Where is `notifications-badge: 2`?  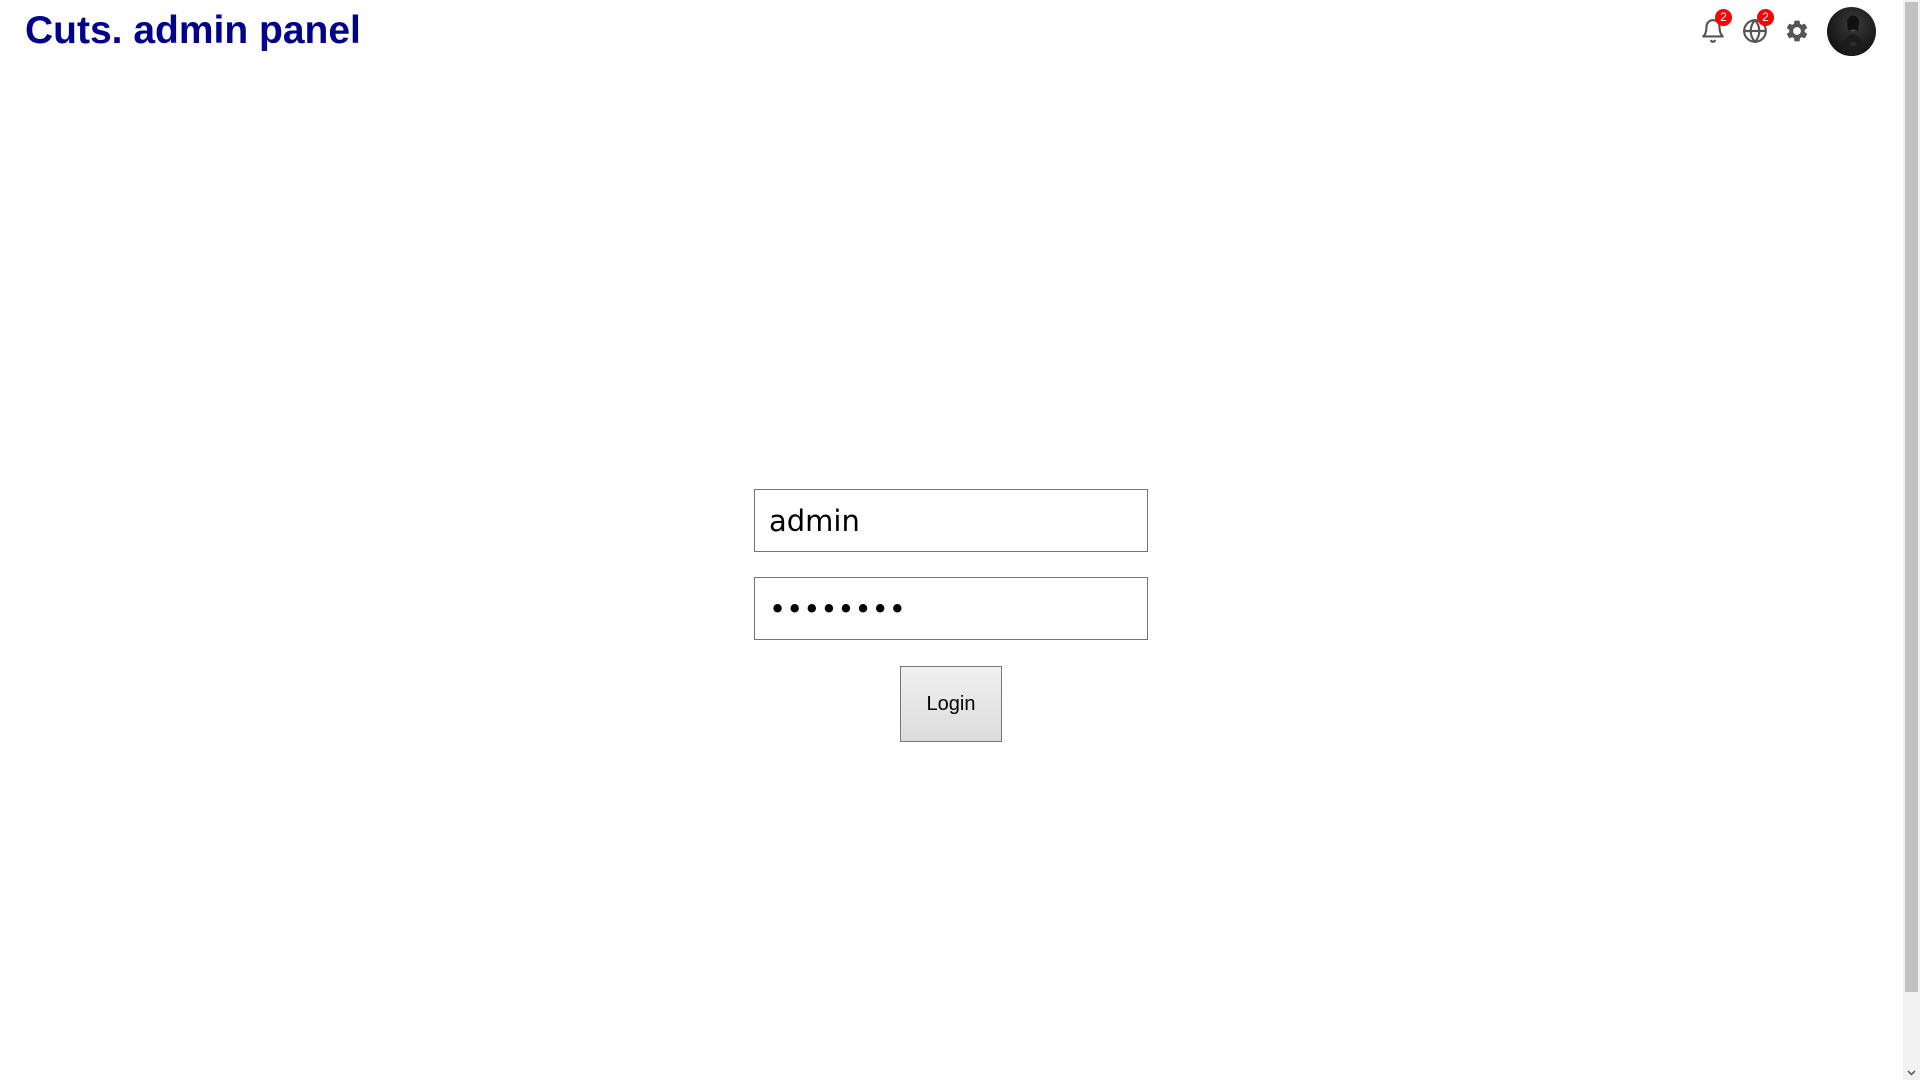
notifications-badge: 2 is located at coordinates (1723, 17).